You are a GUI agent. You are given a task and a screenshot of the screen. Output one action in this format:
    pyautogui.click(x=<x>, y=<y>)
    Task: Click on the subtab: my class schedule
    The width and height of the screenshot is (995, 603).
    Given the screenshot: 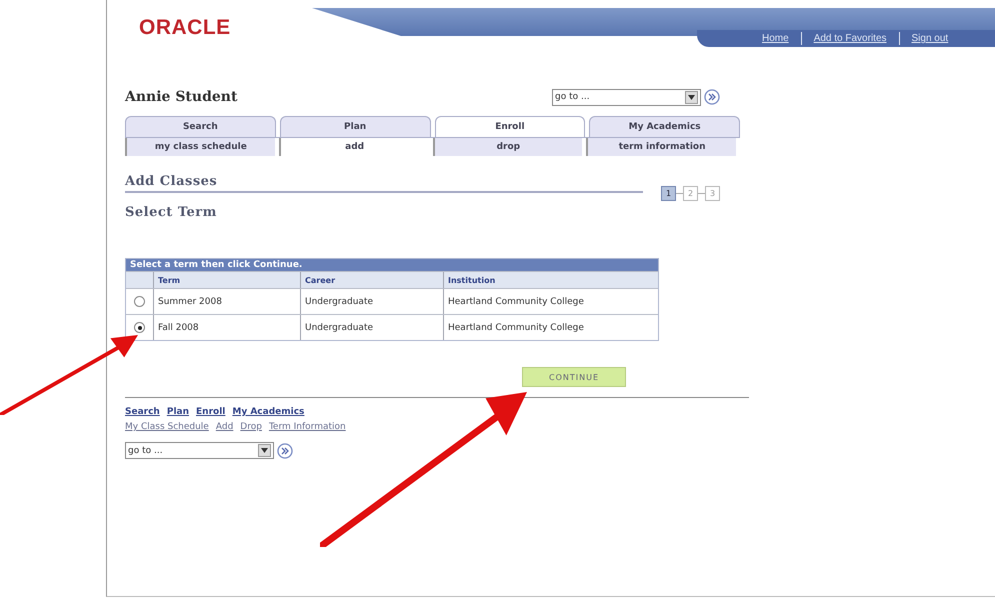 What is the action you would take?
    pyautogui.click(x=200, y=147)
    